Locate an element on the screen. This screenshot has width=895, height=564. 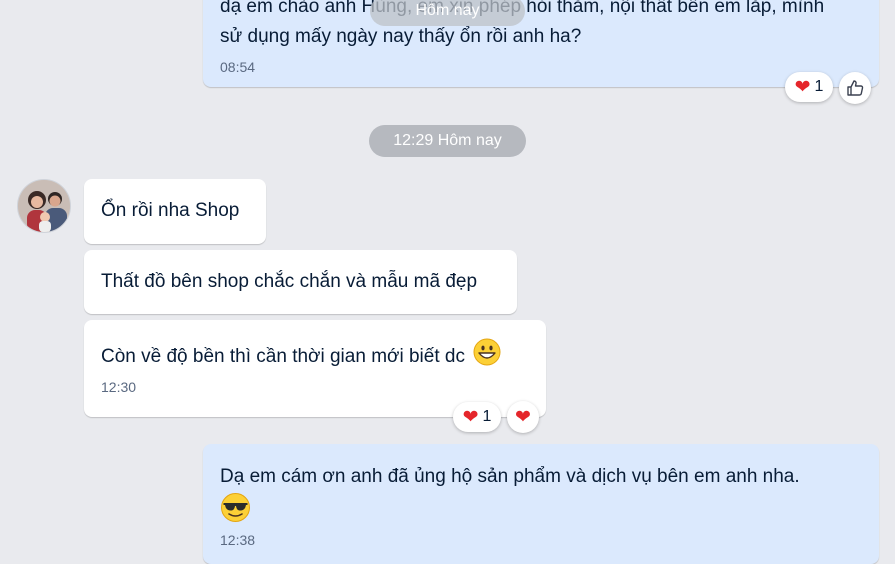
thumbs-up-icon is located at coordinates (855, 88).